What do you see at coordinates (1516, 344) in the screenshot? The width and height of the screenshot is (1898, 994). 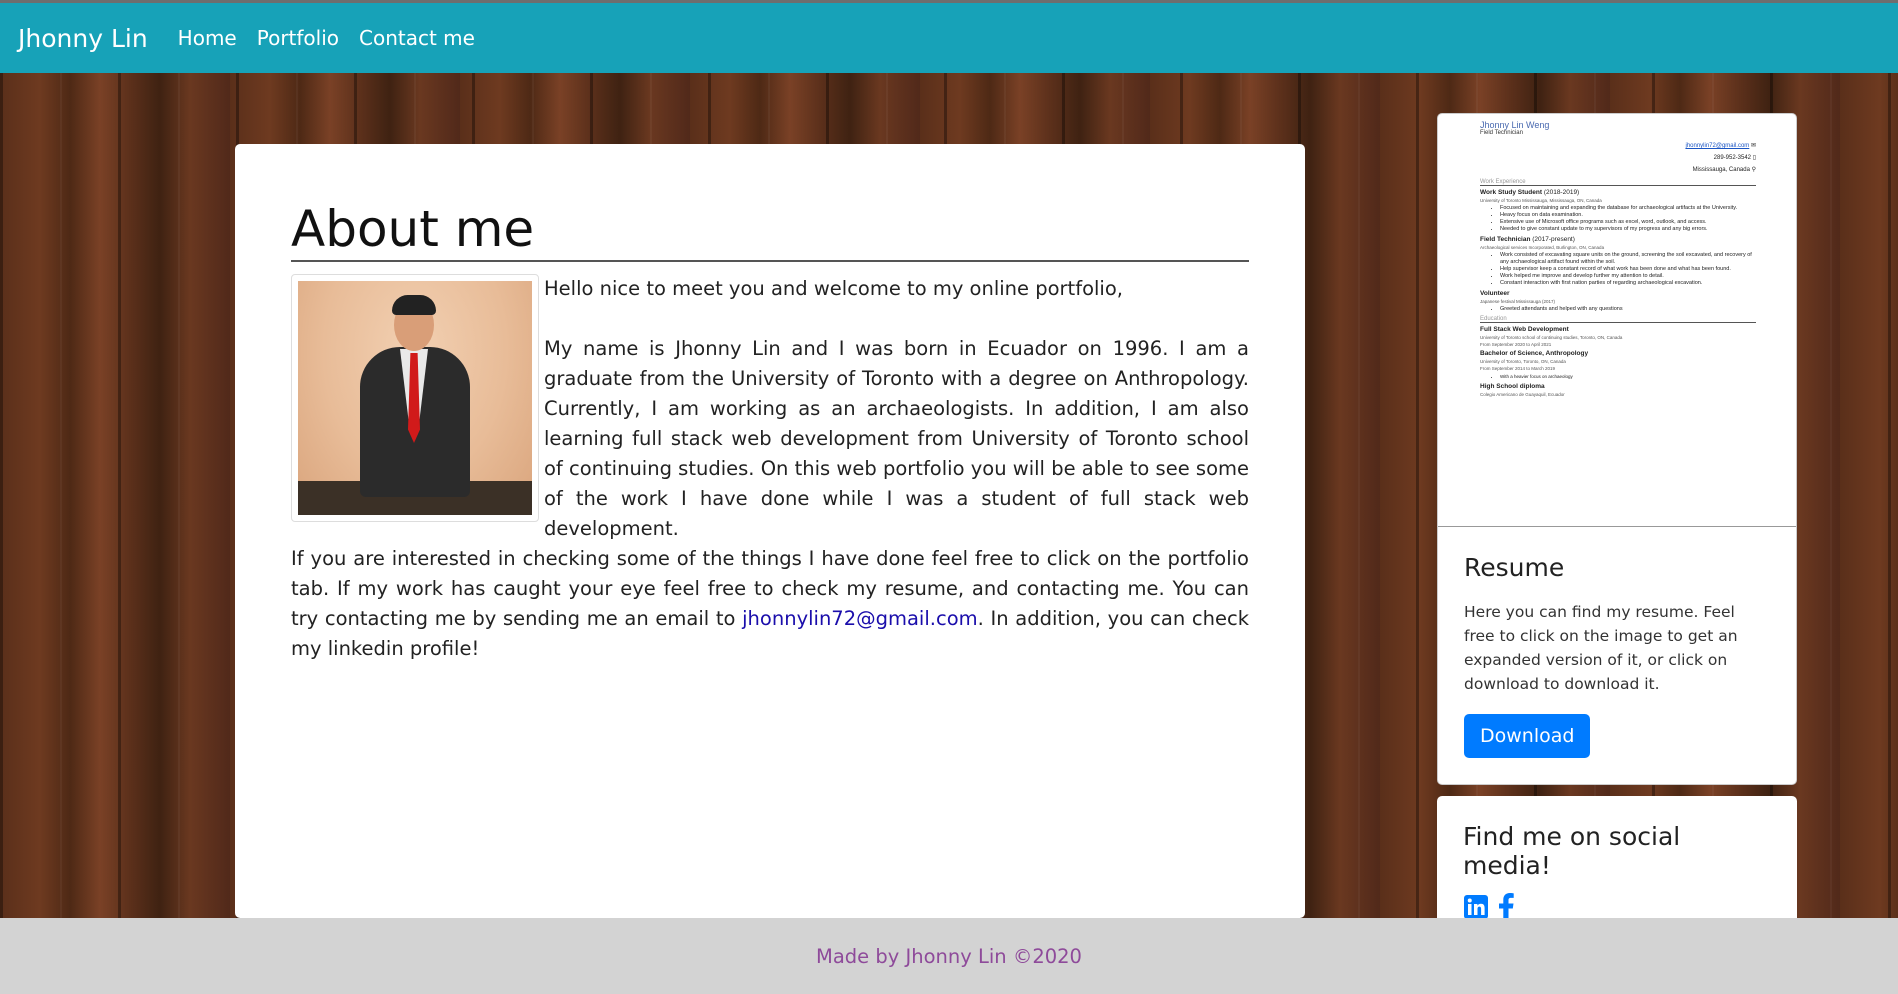 I see `resume-edu-1-dates: From September 2020 to April 2021` at bounding box center [1516, 344].